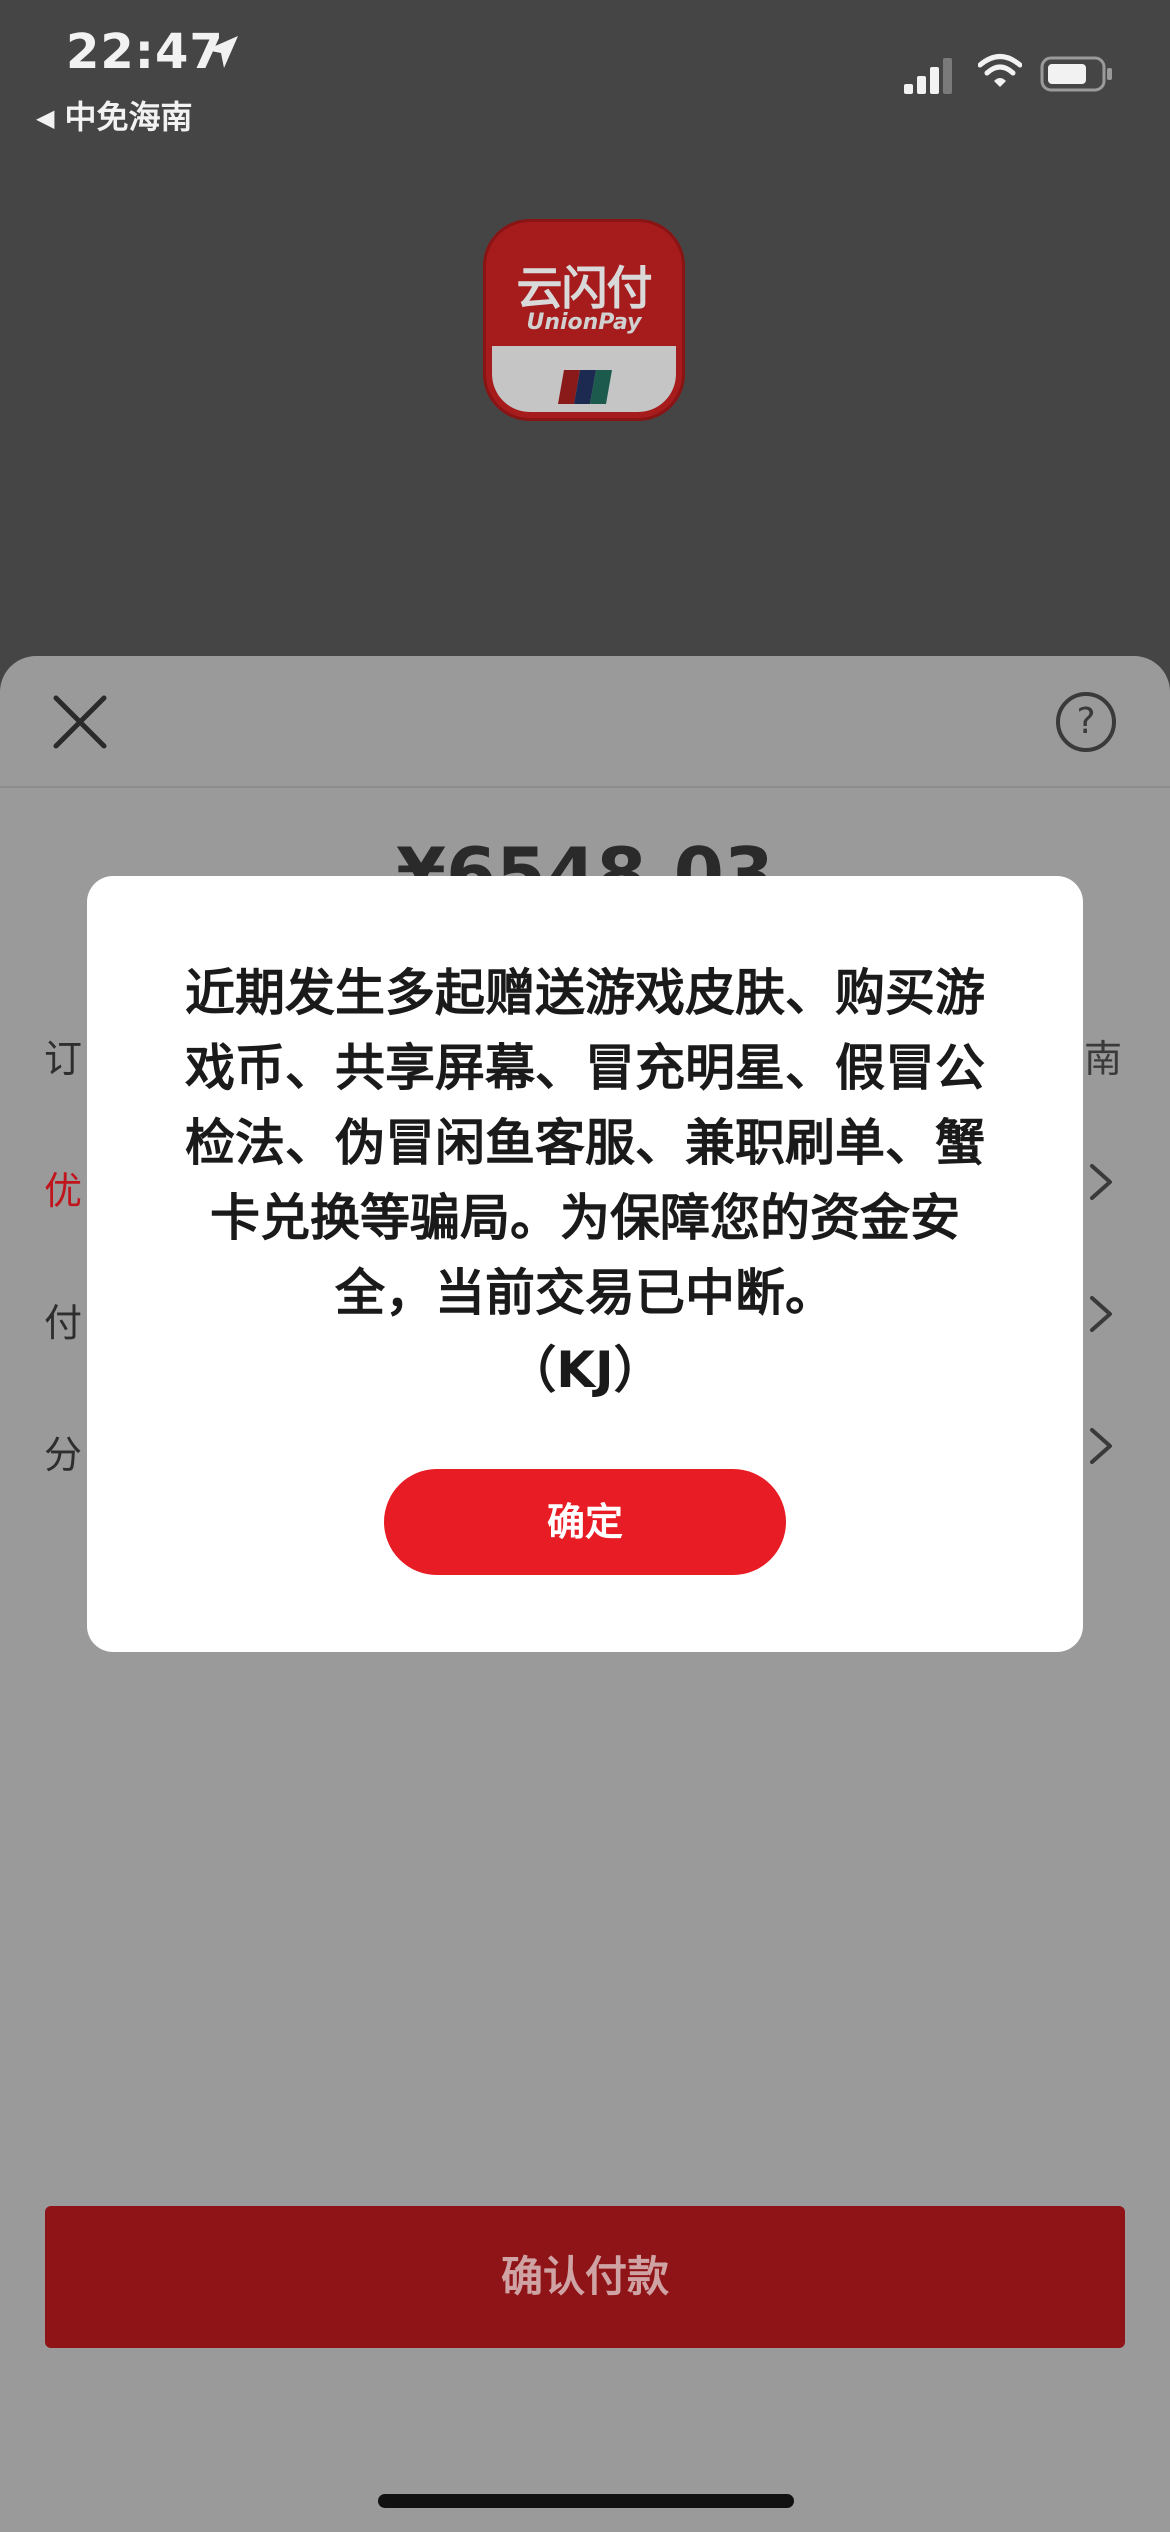 The image size is (1170, 2532). Describe the element at coordinates (63, 1451) in the screenshot. I see `row-installment-label: 分` at that location.